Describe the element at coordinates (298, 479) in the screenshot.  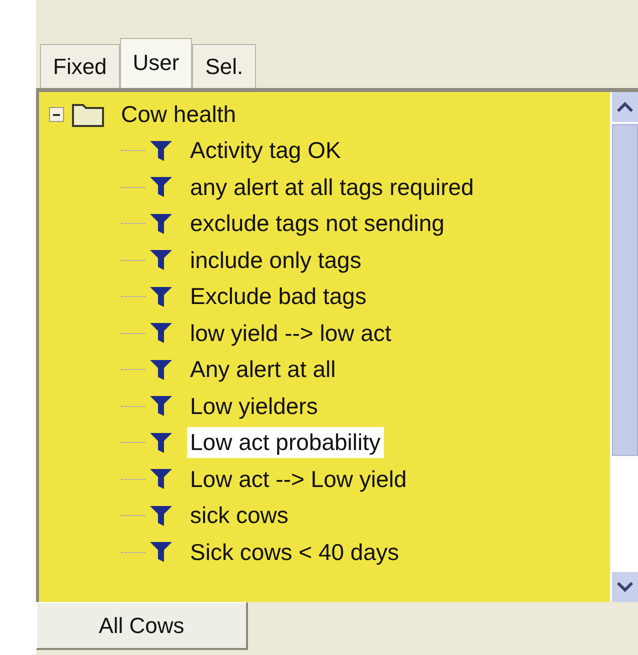
I see `tree-item: Low act --> Low yield` at that location.